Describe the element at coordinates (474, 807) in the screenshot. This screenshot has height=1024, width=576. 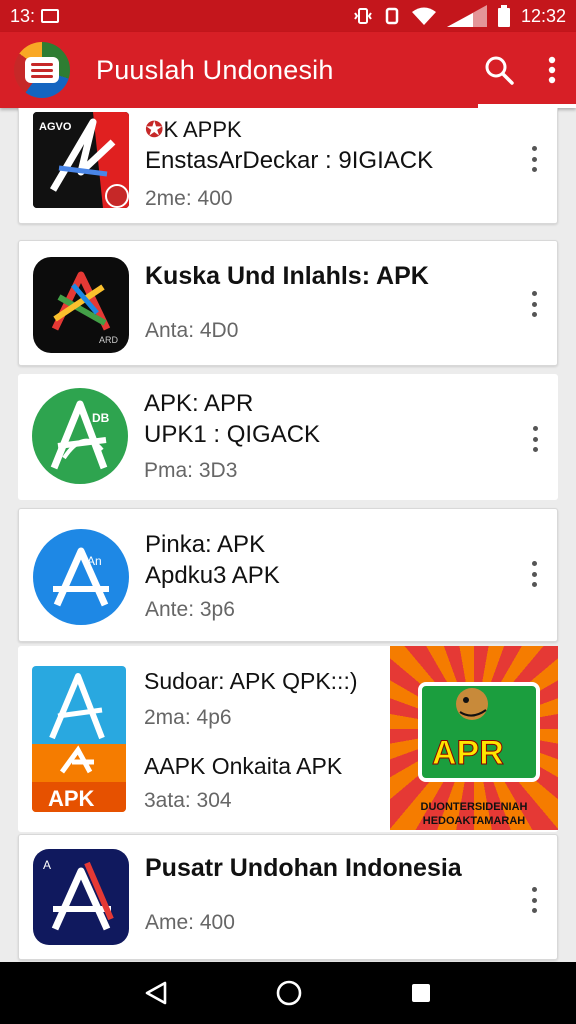
I see `promo-banner-caption: DUONTERSIDENIAH` at that location.